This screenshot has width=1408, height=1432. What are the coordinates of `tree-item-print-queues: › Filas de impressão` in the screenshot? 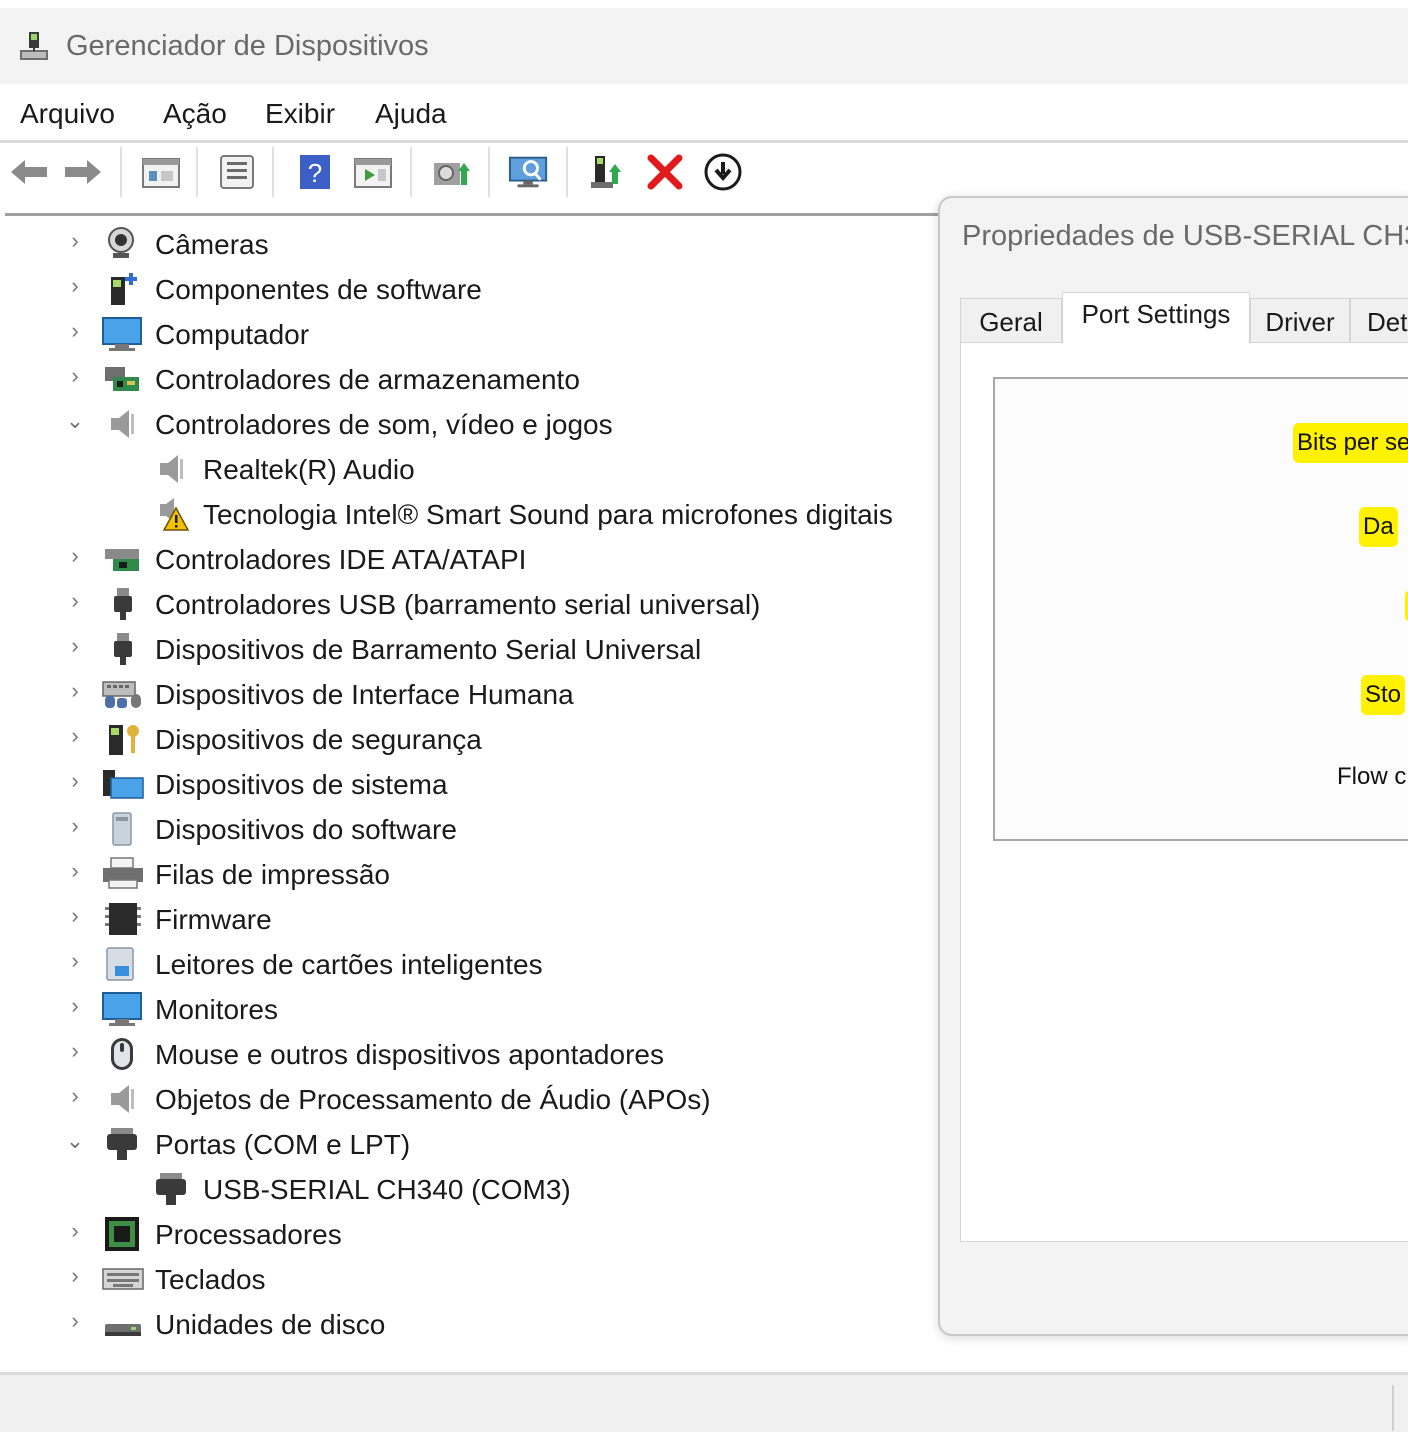 It's located at (470, 874).